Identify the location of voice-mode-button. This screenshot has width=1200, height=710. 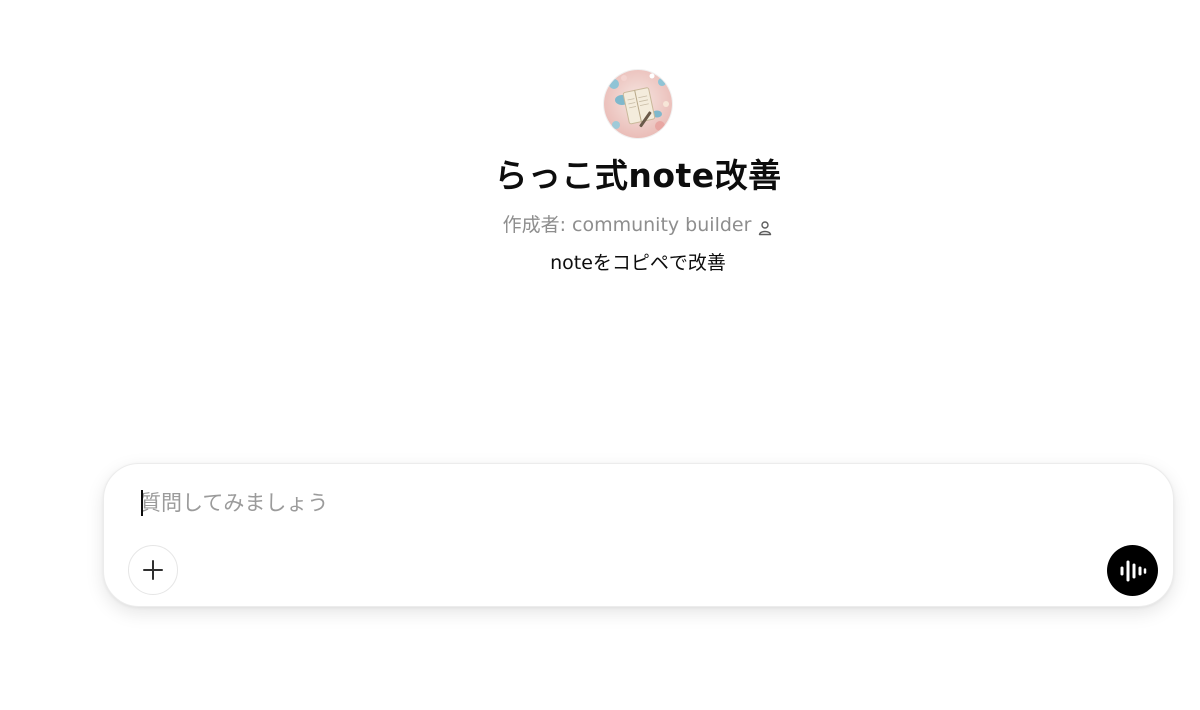
(1132, 570).